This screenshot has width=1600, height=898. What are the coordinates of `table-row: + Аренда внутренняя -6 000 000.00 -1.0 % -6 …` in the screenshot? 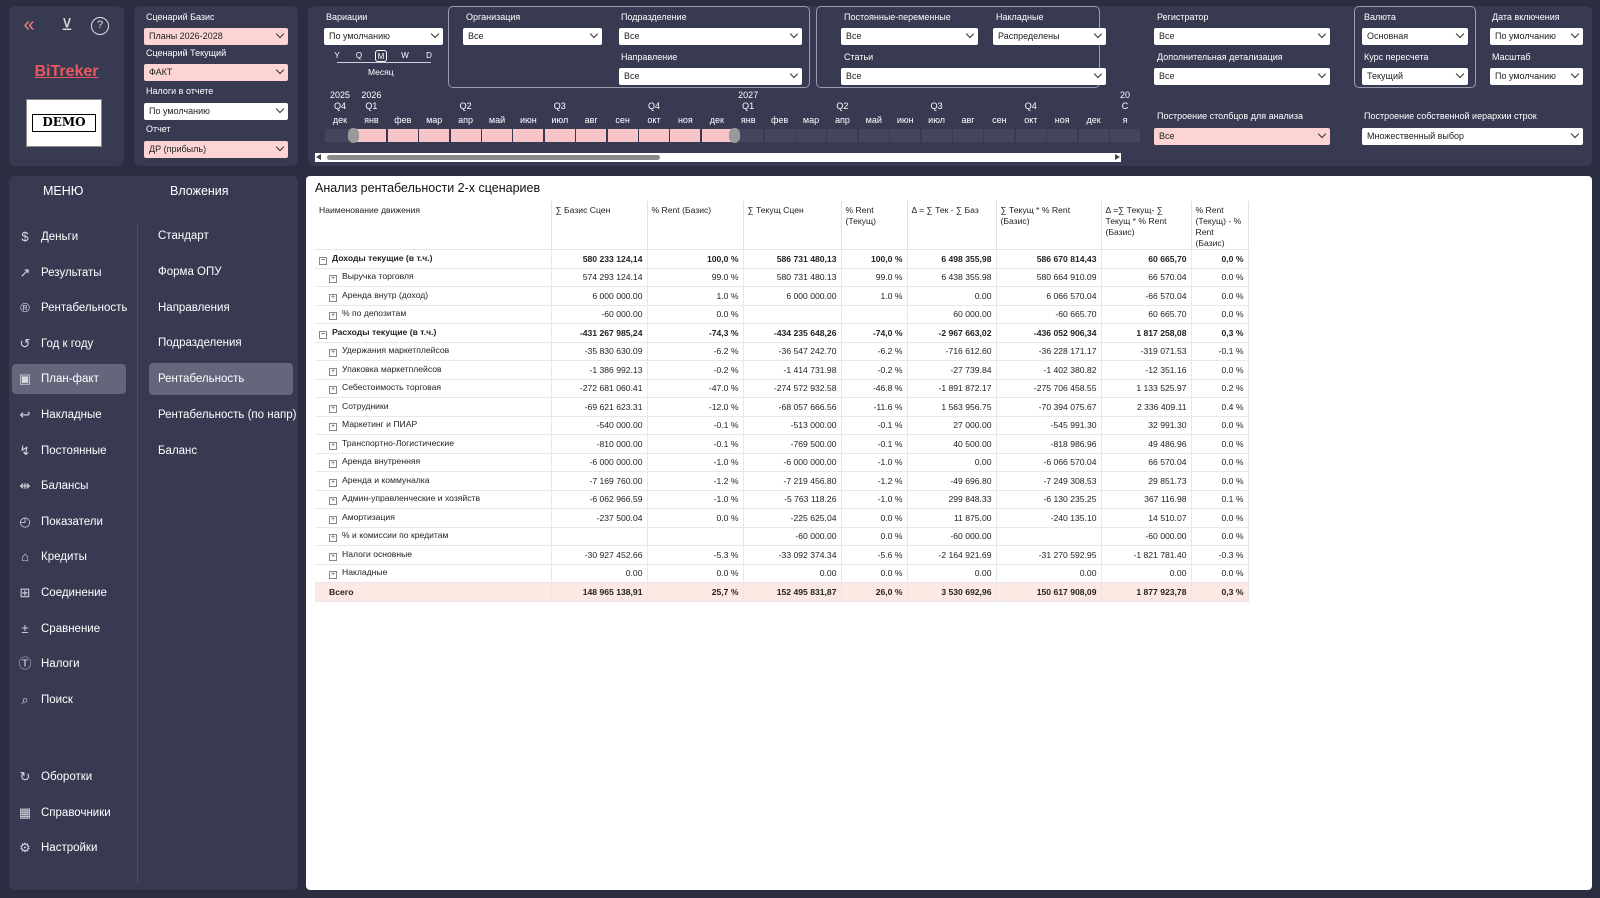 It's located at (782, 462).